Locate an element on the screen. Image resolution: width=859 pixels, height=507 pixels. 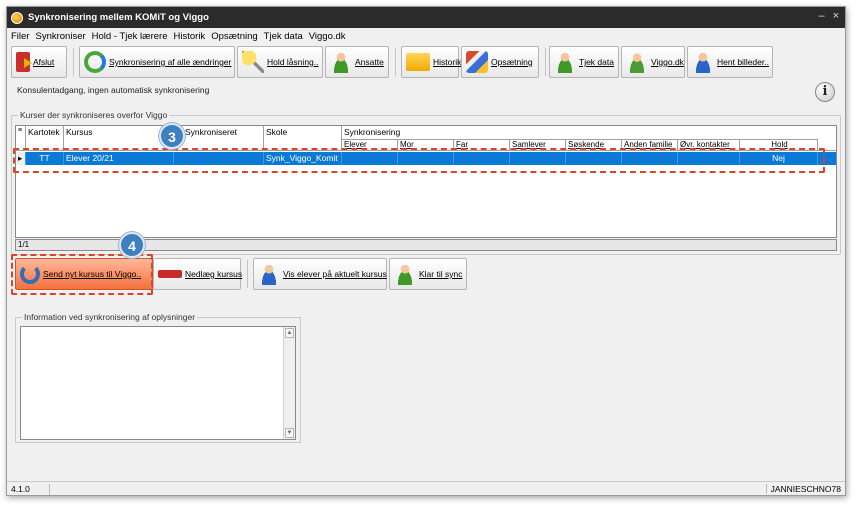
exit-icon is located at coordinates (24, 62).